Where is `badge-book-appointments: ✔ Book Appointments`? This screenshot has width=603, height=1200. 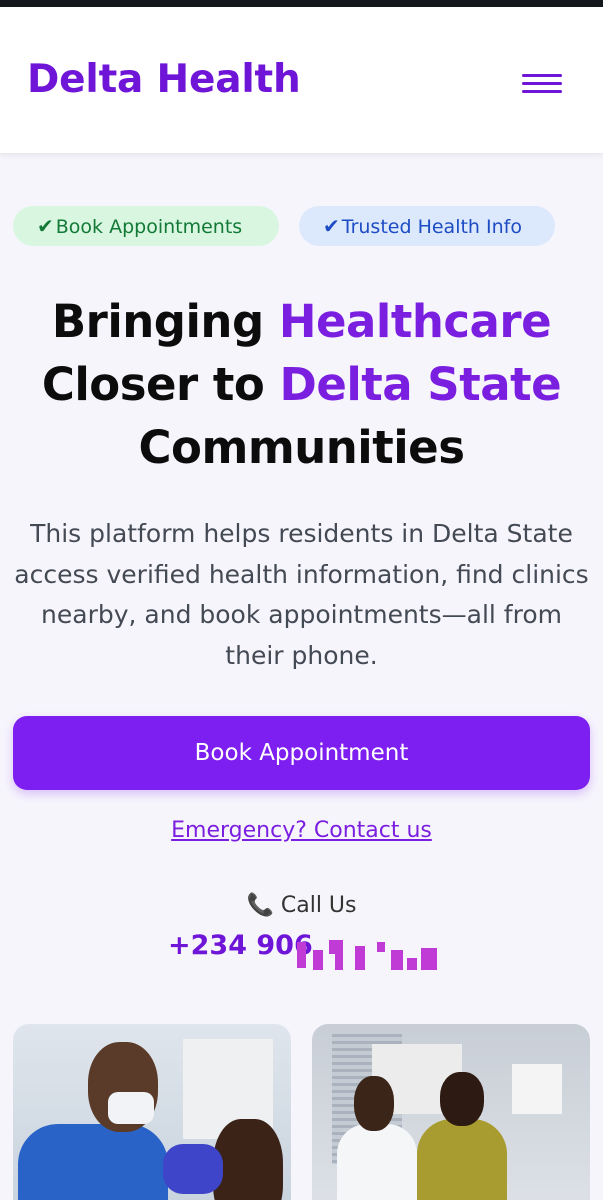
badge-book-appointments: ✔ Book Appointments is located at coordinates (146, 226).